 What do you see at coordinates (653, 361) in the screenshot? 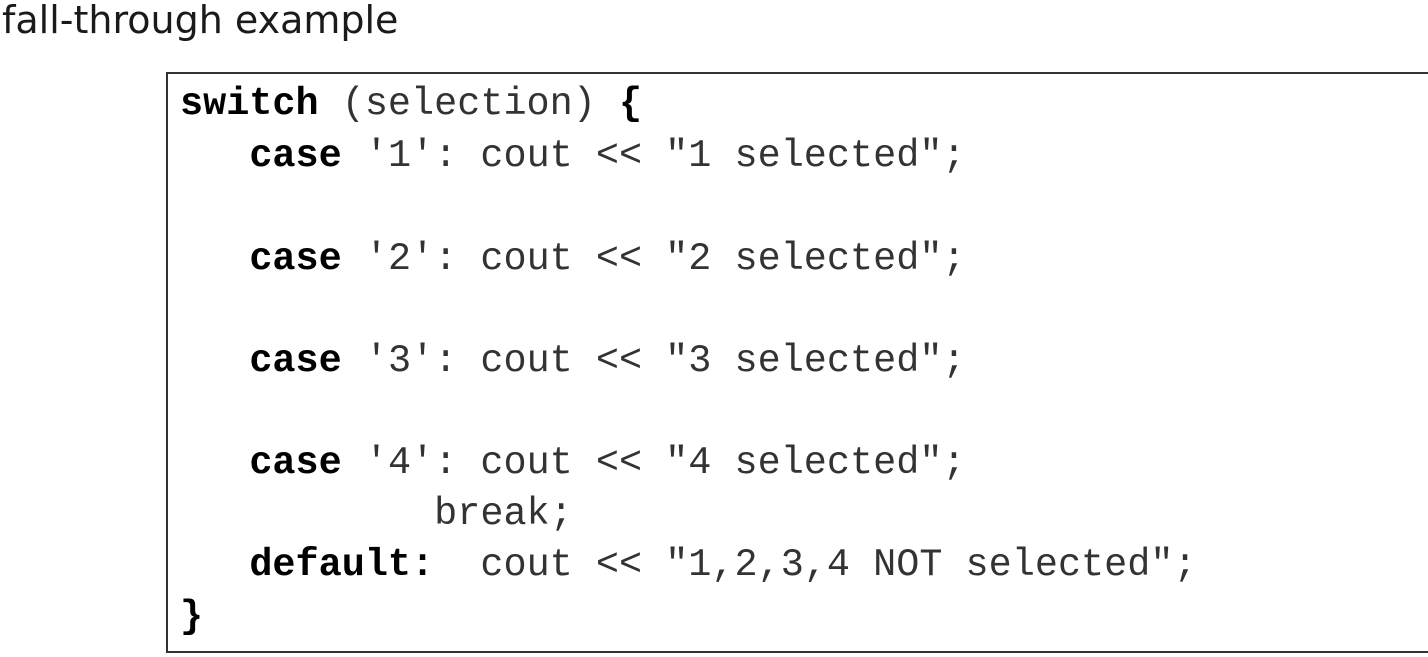
I see `case-body: '3': cout << "3 selected";` at bounding box center [653, 361].